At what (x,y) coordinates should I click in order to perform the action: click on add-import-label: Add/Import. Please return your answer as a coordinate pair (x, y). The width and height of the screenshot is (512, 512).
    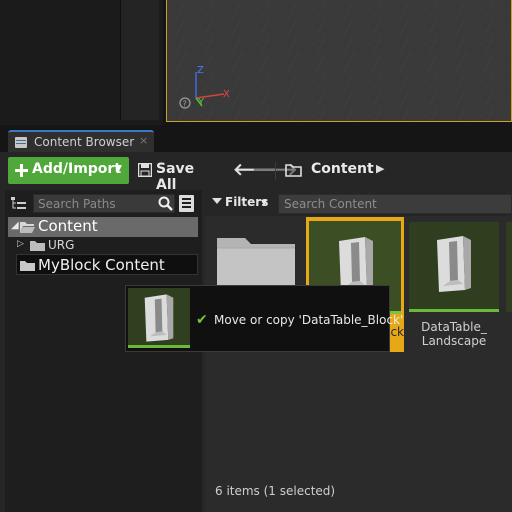
    Looking at the image, I should click on (77, 169).